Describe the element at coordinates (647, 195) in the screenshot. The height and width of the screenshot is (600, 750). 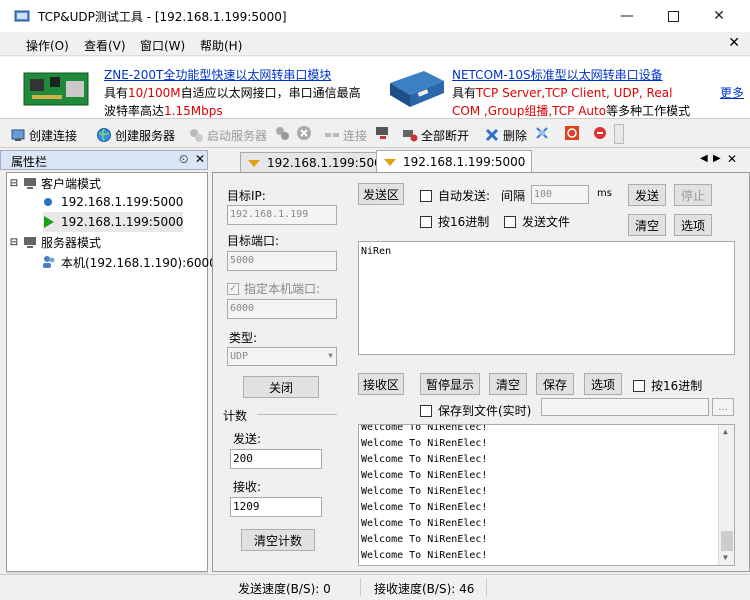
I see `send-button: 发送` at that location.